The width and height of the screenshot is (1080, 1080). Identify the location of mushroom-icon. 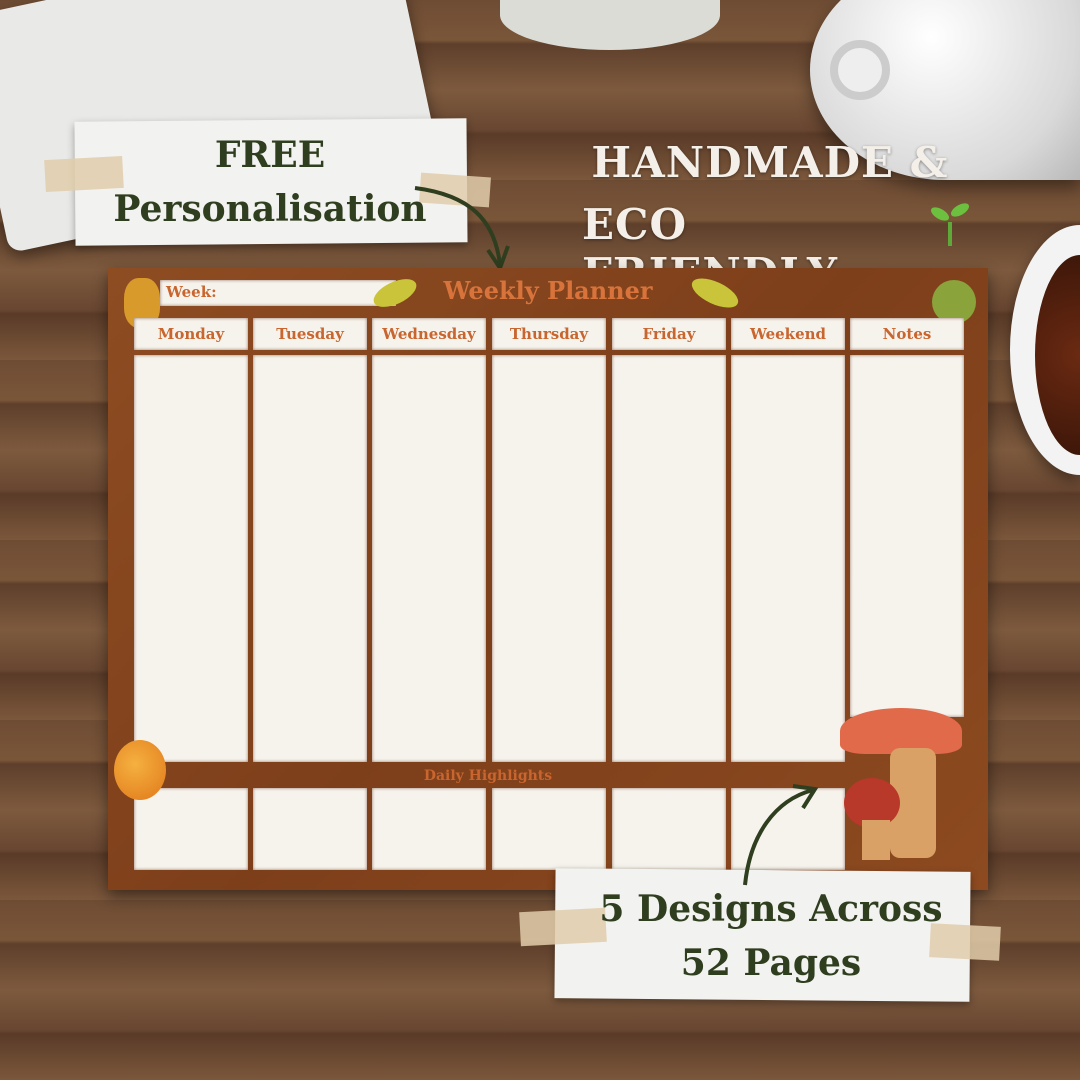
(902, 788).